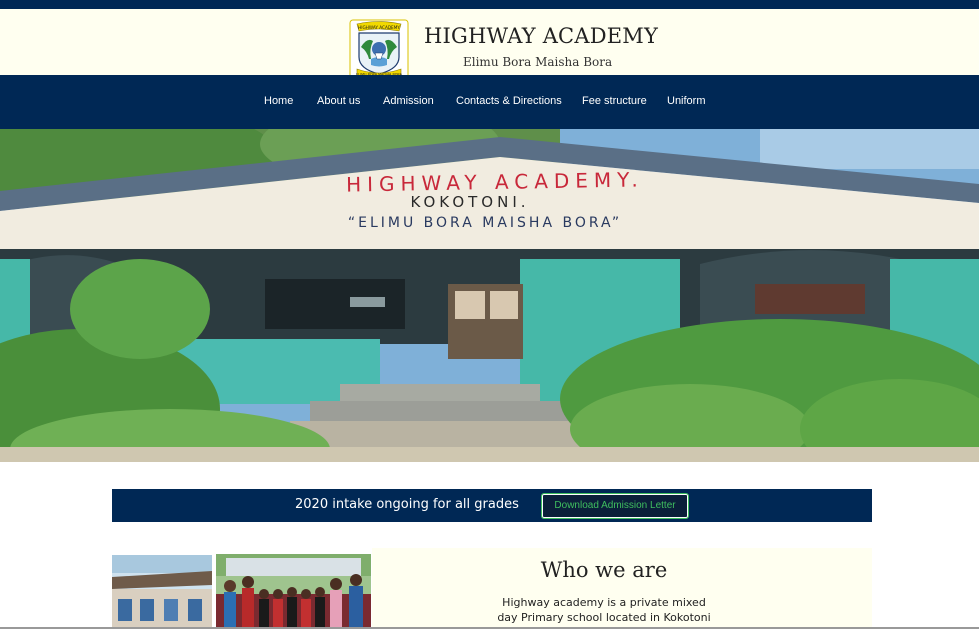  I want to click on school-logo: HIGHWAY ACADEMY ELIMU BORA MAISHA BORA, so click(379, 50).